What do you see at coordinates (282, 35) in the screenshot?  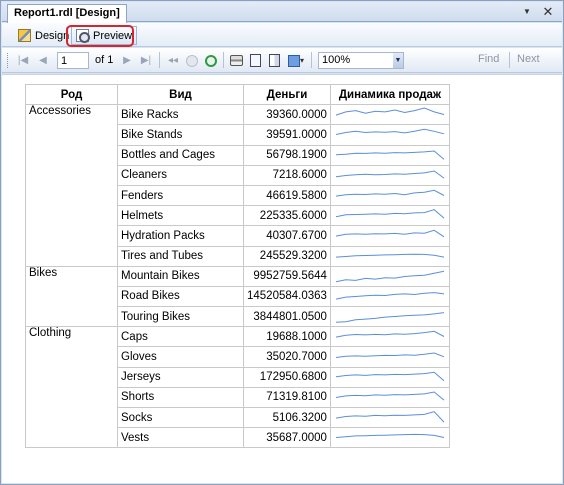 I see `view-mode-bar: Design Preview` at bounding box center [282, 35].